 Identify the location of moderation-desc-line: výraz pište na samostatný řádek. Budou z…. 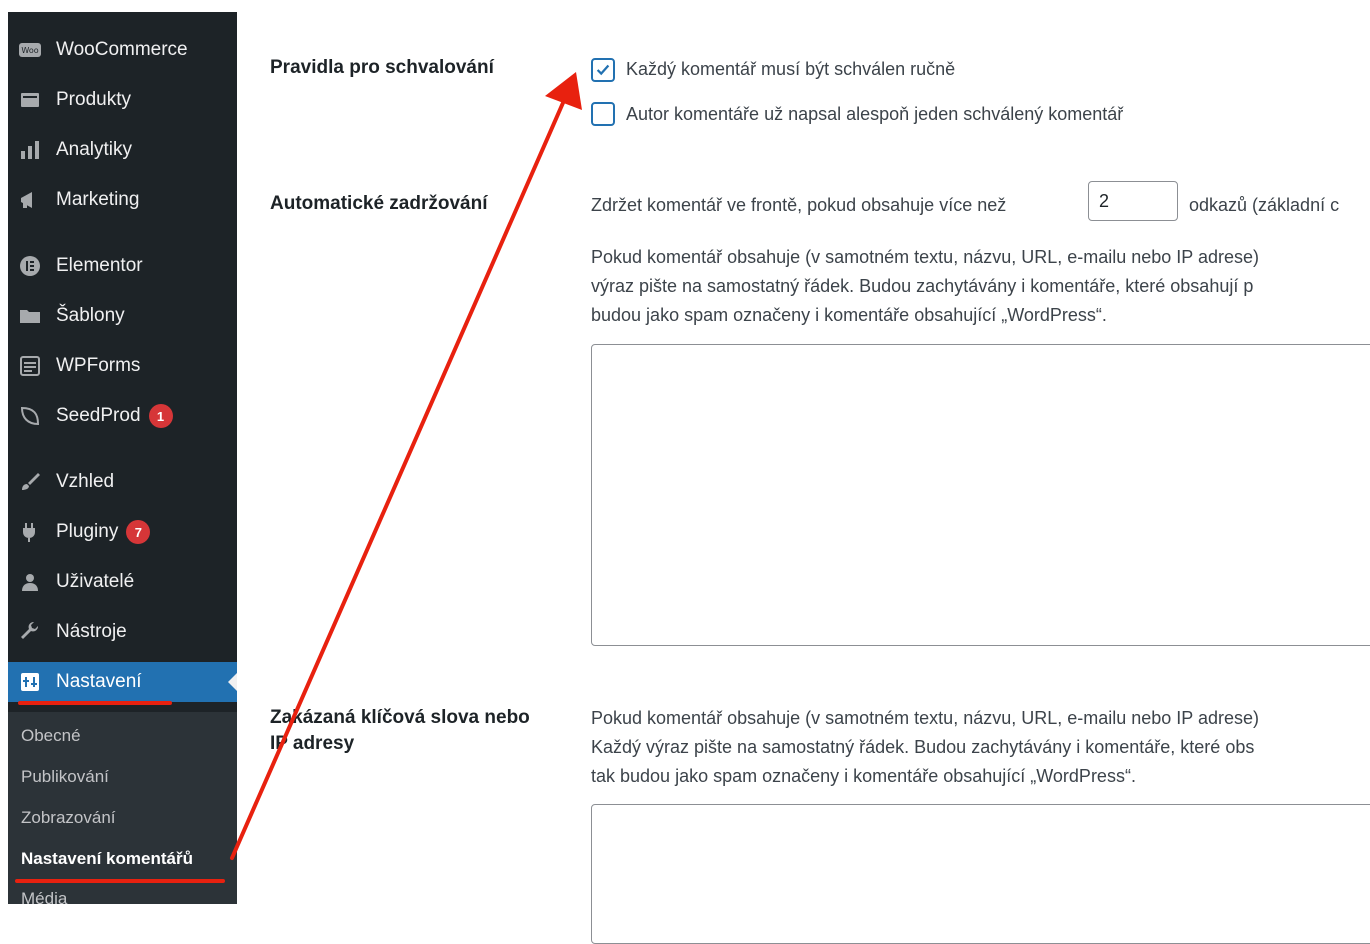
(922, 286).